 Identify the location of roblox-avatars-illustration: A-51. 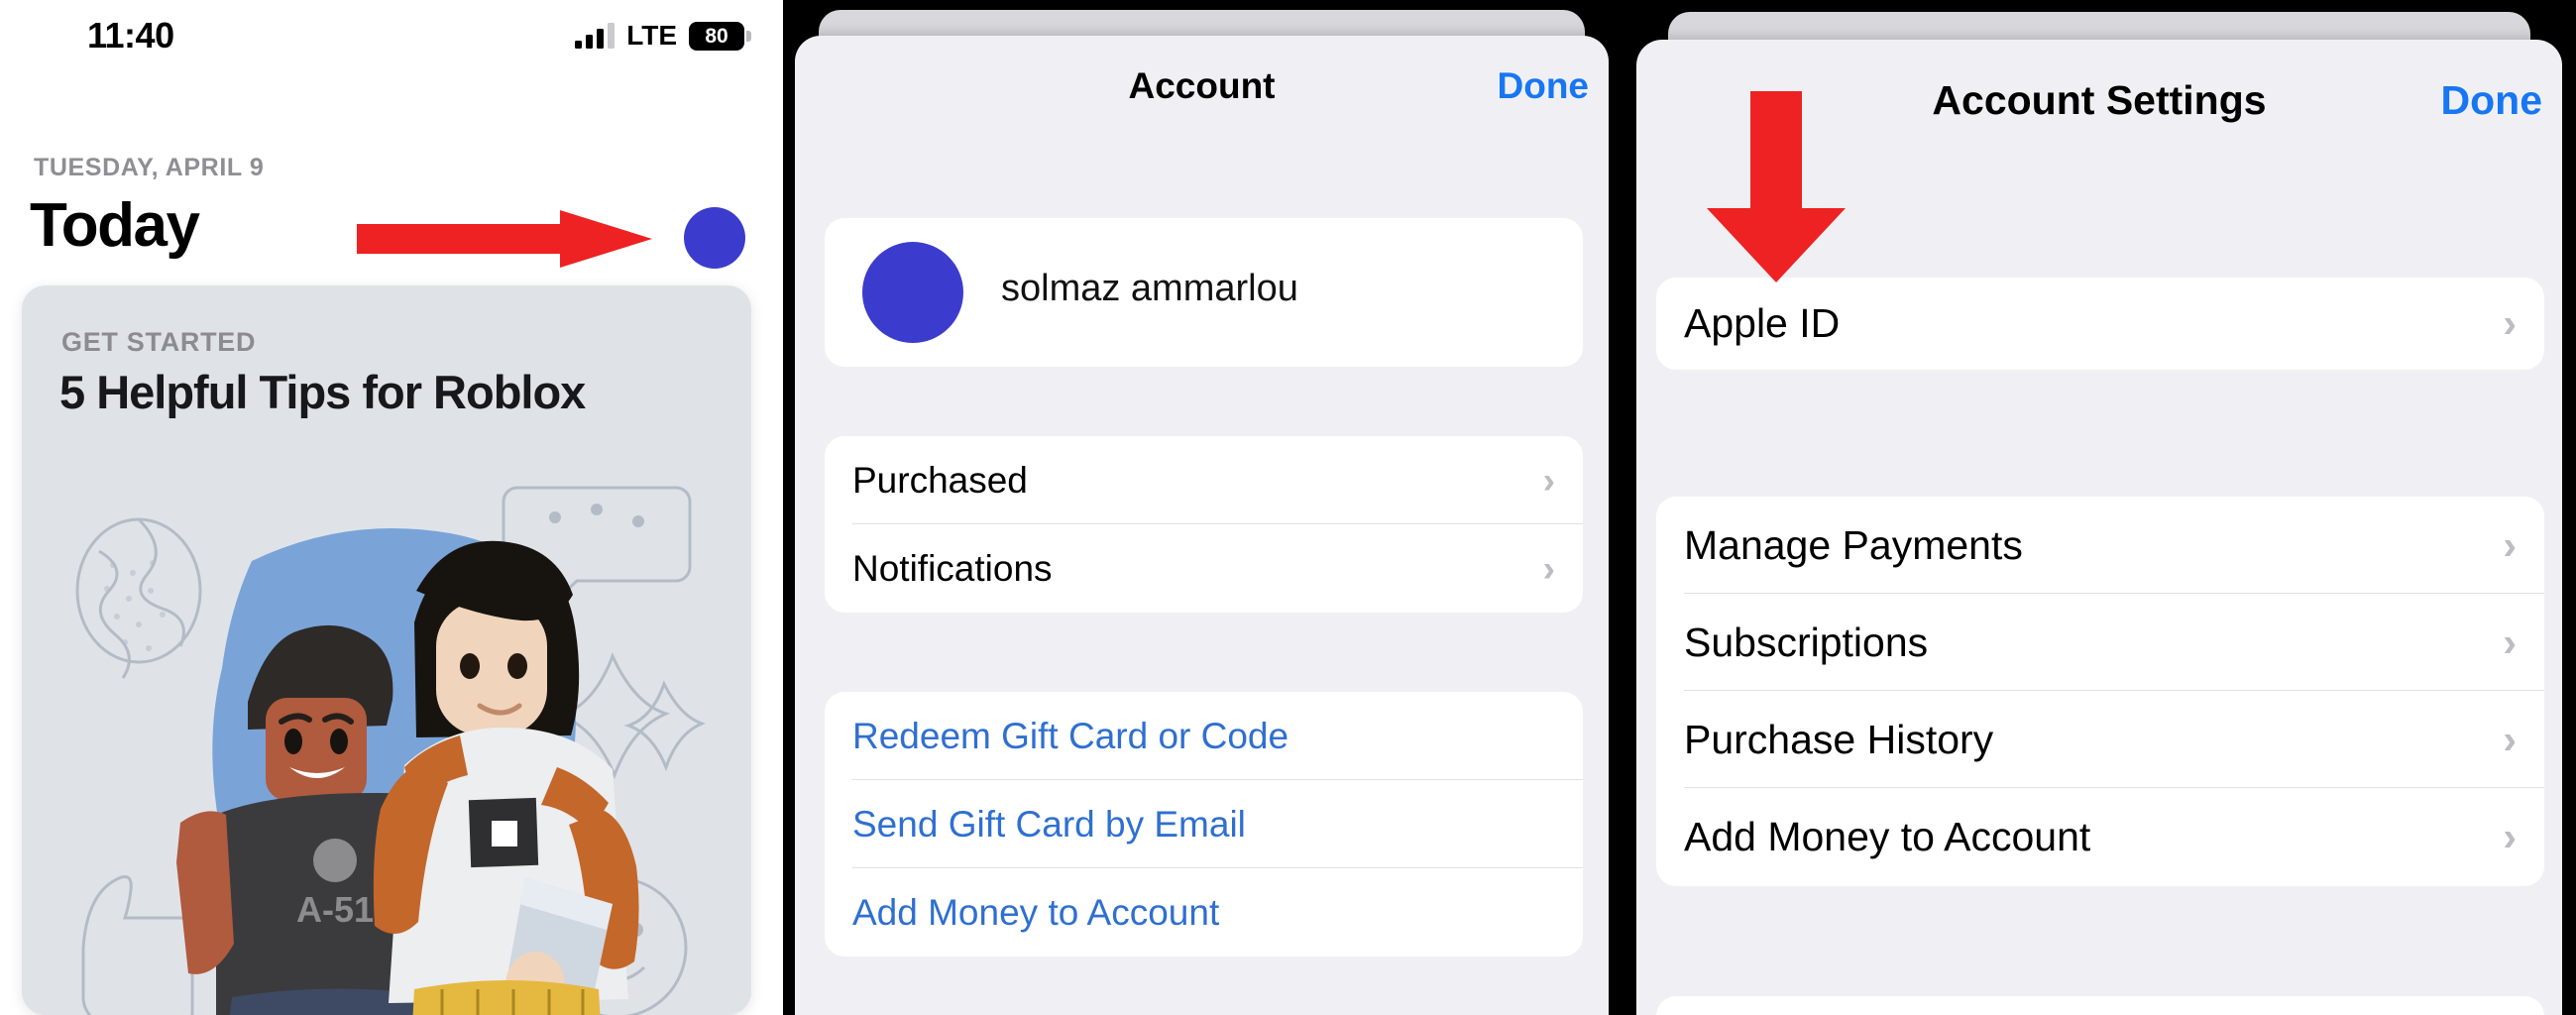
(386, 748).